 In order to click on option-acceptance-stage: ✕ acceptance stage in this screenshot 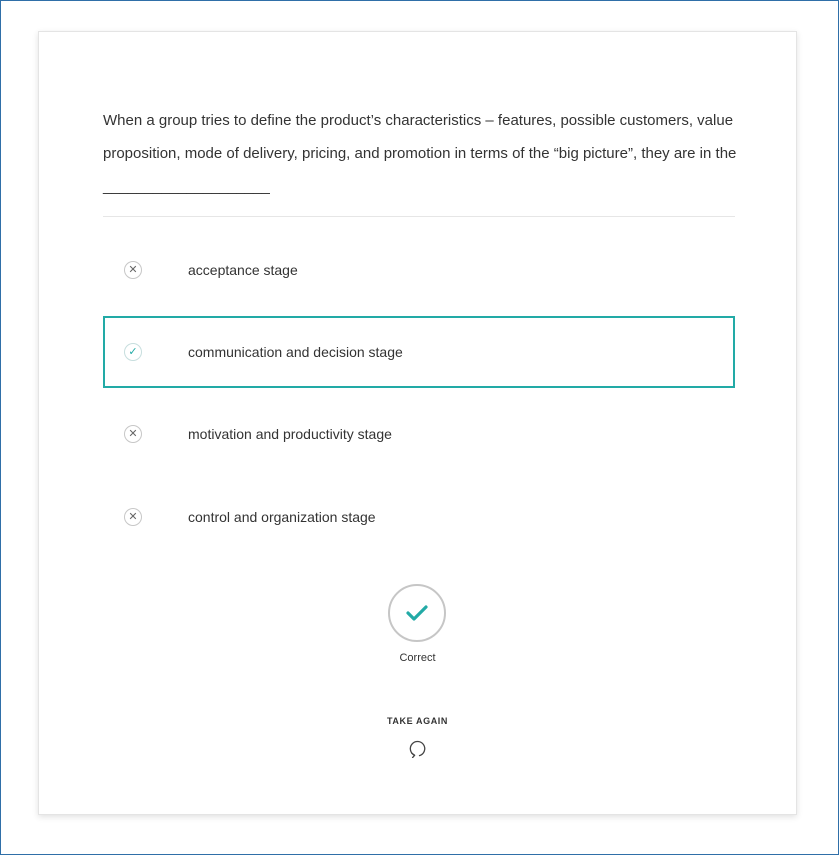, I will do `click(419, 270)`.